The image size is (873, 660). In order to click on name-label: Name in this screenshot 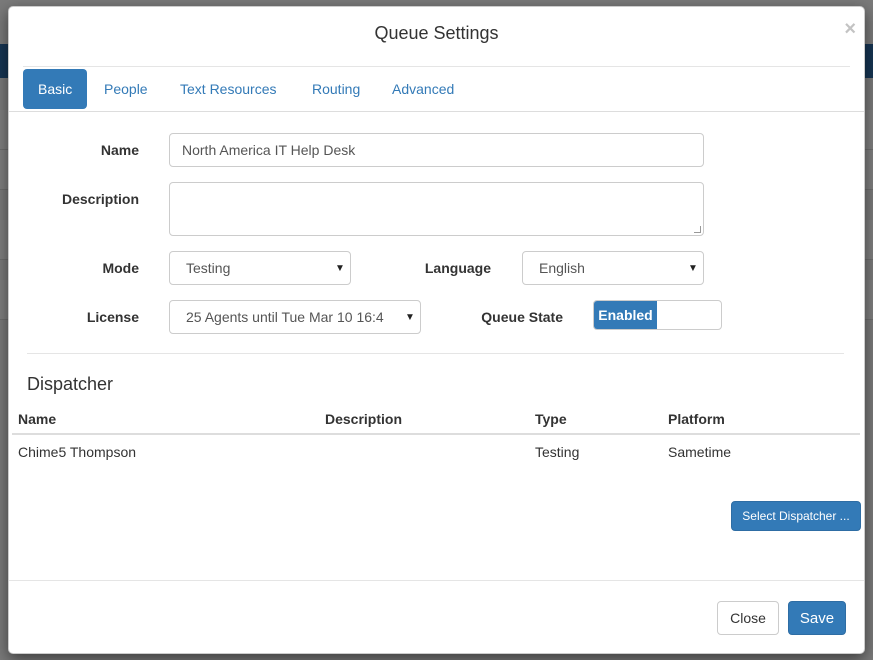, I will do `click(119, 150)`.